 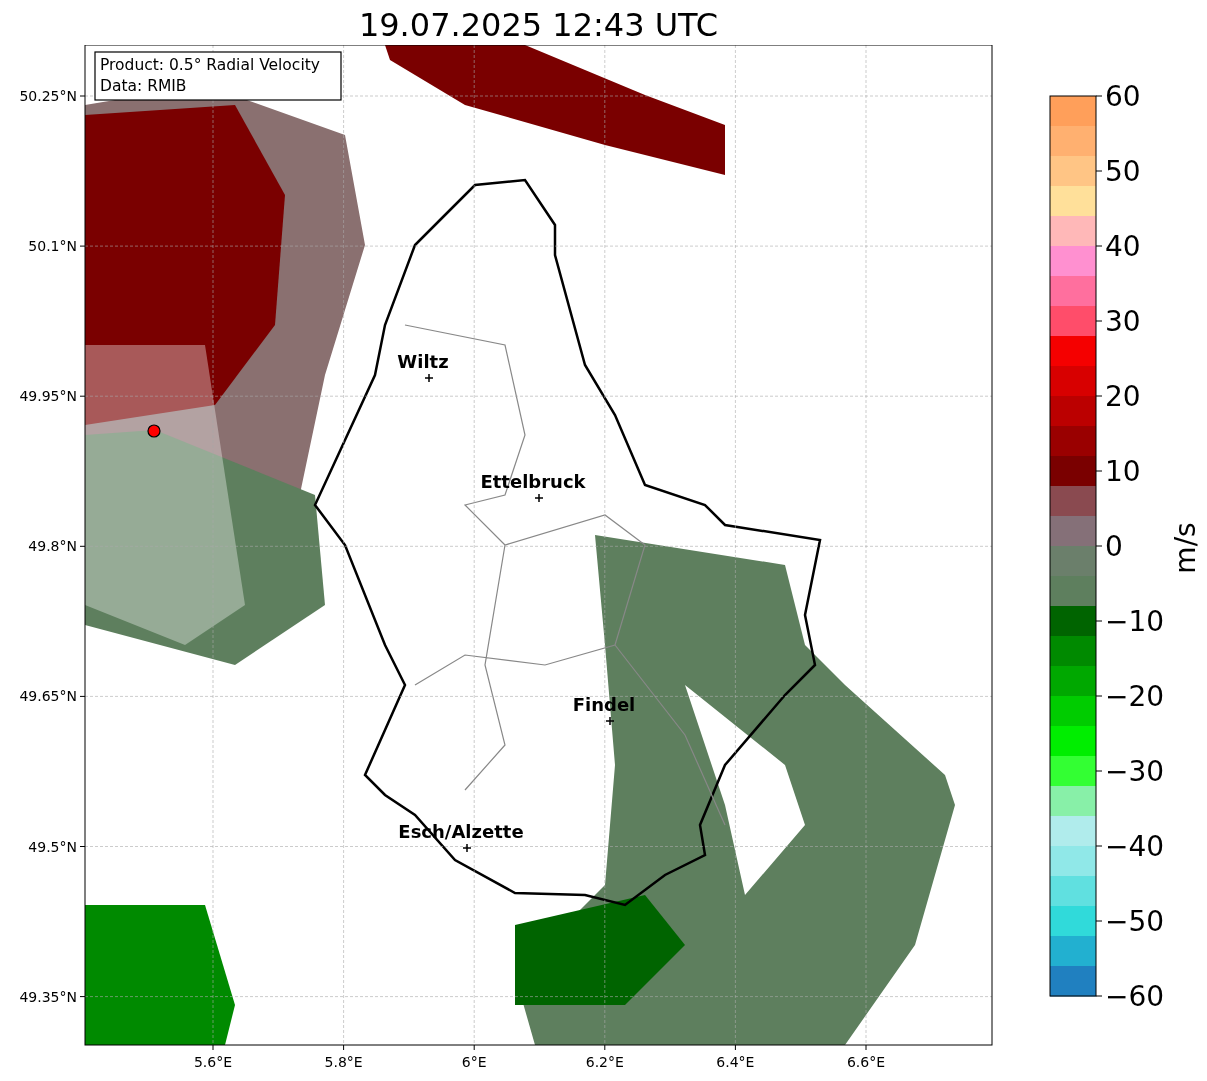 What do you see at coordinates (52, 246) in the screenshot?
I see `axis-tick-label: 50.1°N` at bounding box center [52, 246].